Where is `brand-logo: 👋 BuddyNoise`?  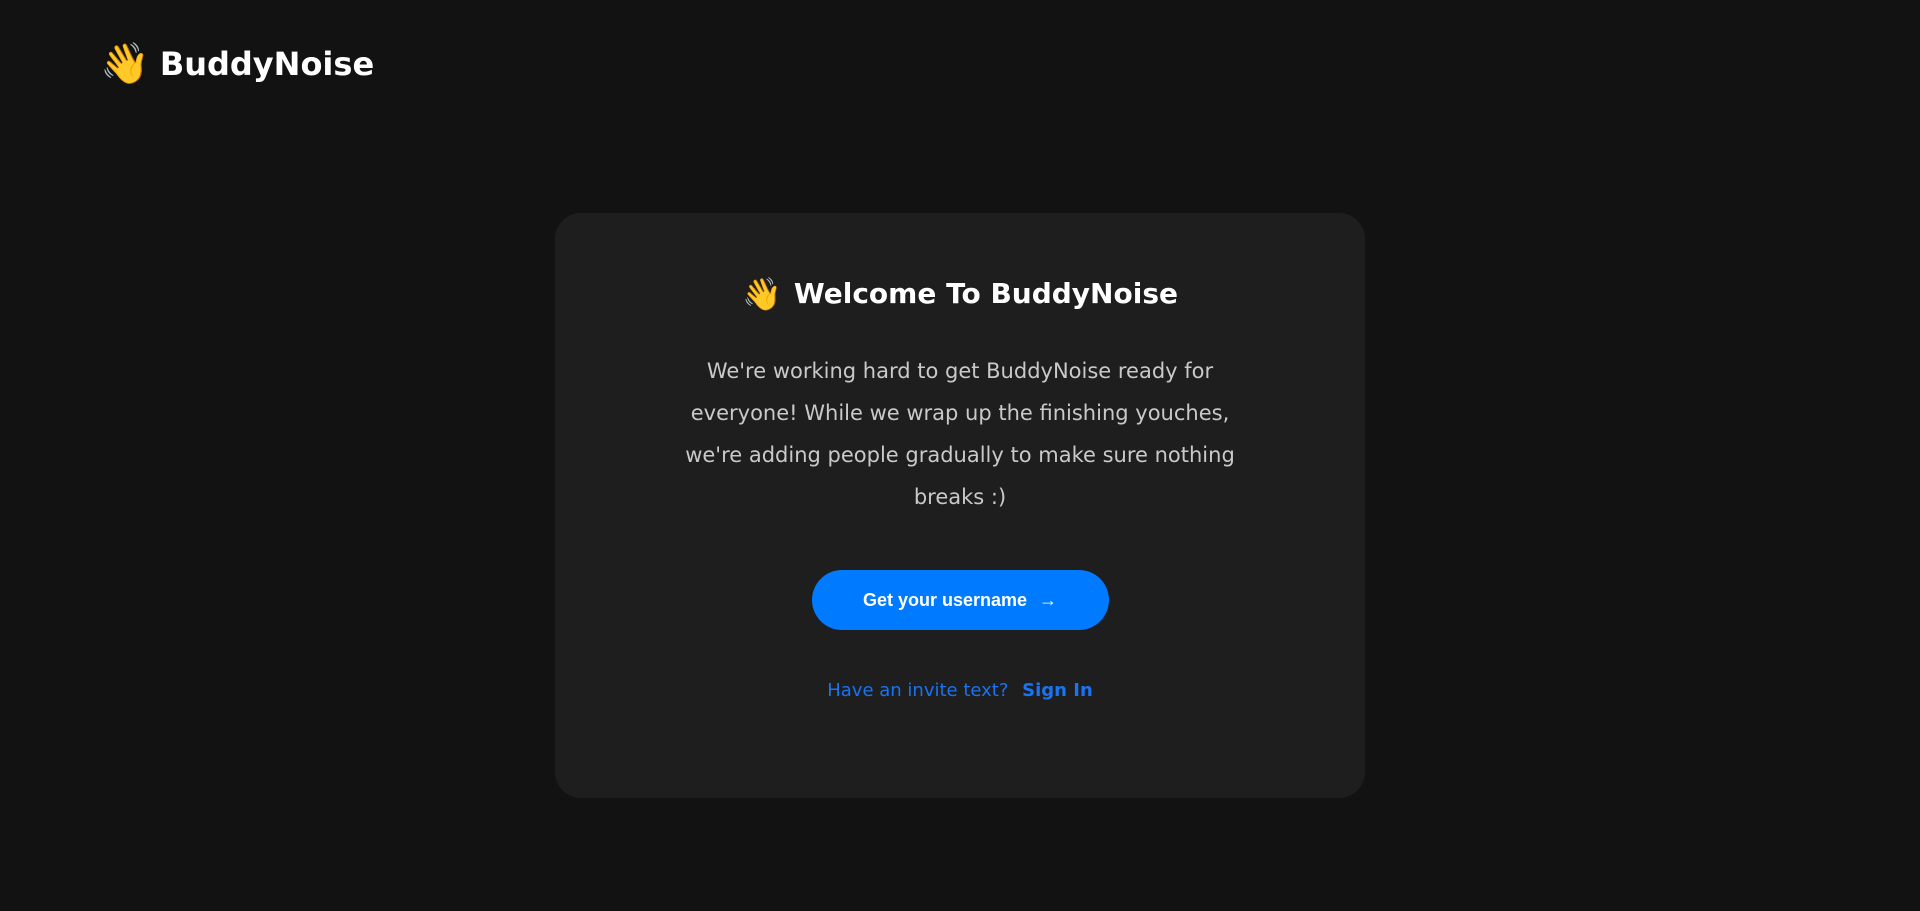
brand-logo: 👋 BuddyNoise is located at coordinates (237, 64).